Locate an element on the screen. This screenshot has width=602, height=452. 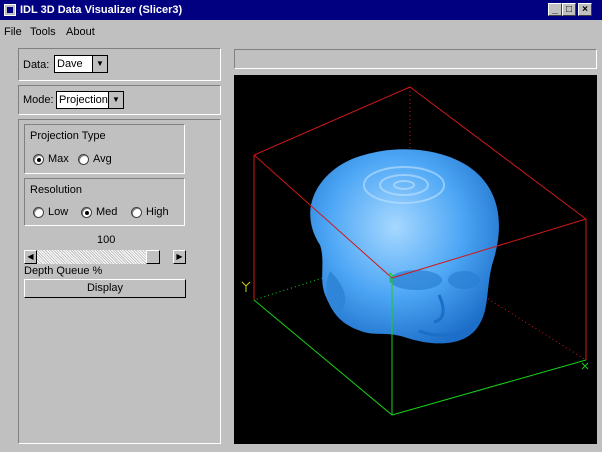
mode-dropdown-value: Projection is located at coordinates (83, 100).